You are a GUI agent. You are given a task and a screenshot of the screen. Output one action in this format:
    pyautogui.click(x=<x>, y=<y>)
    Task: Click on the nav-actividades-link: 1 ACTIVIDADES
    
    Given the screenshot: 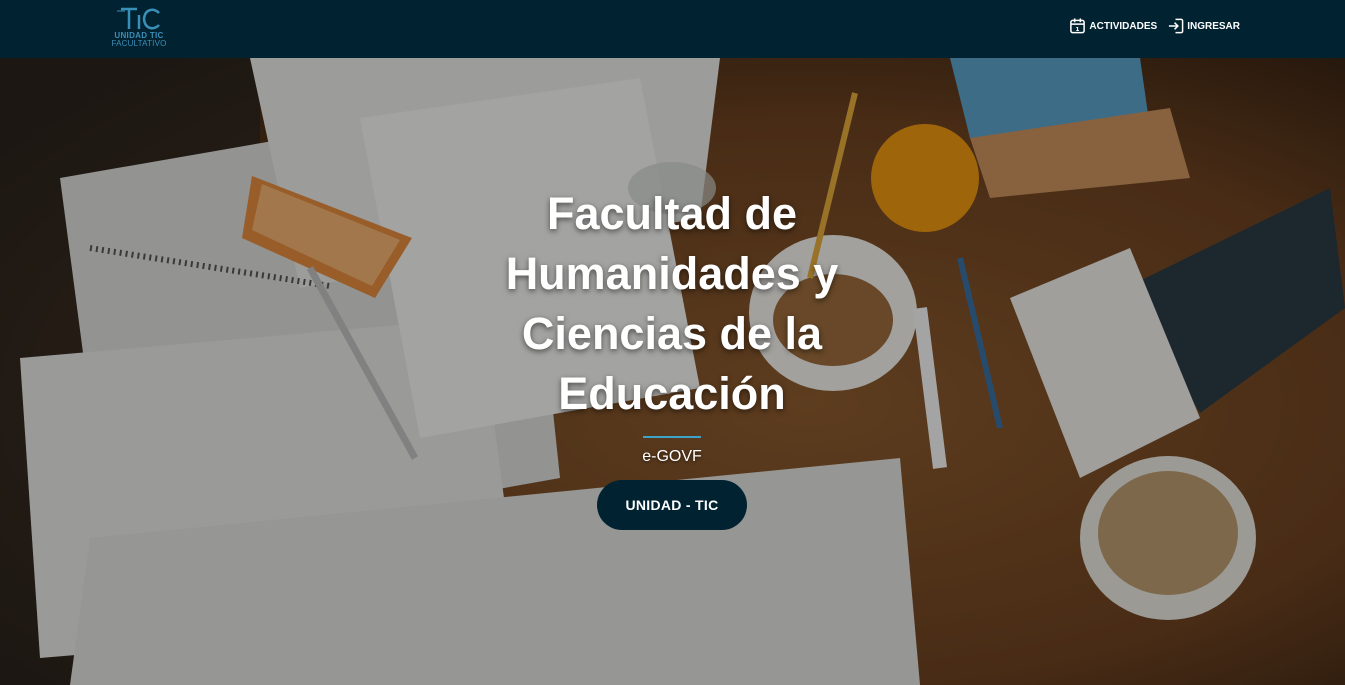 What is the action you would take?
    pyautogui.click(x=1113, y=26)
    